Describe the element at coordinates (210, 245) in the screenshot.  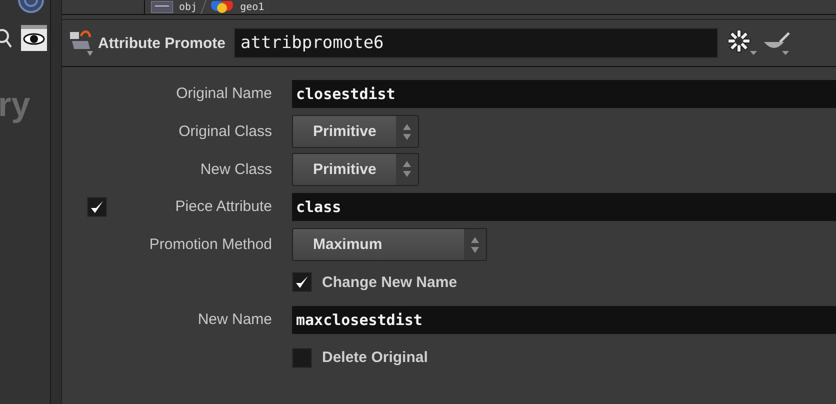
I see `parameter-label: Promotion Method` at that location.